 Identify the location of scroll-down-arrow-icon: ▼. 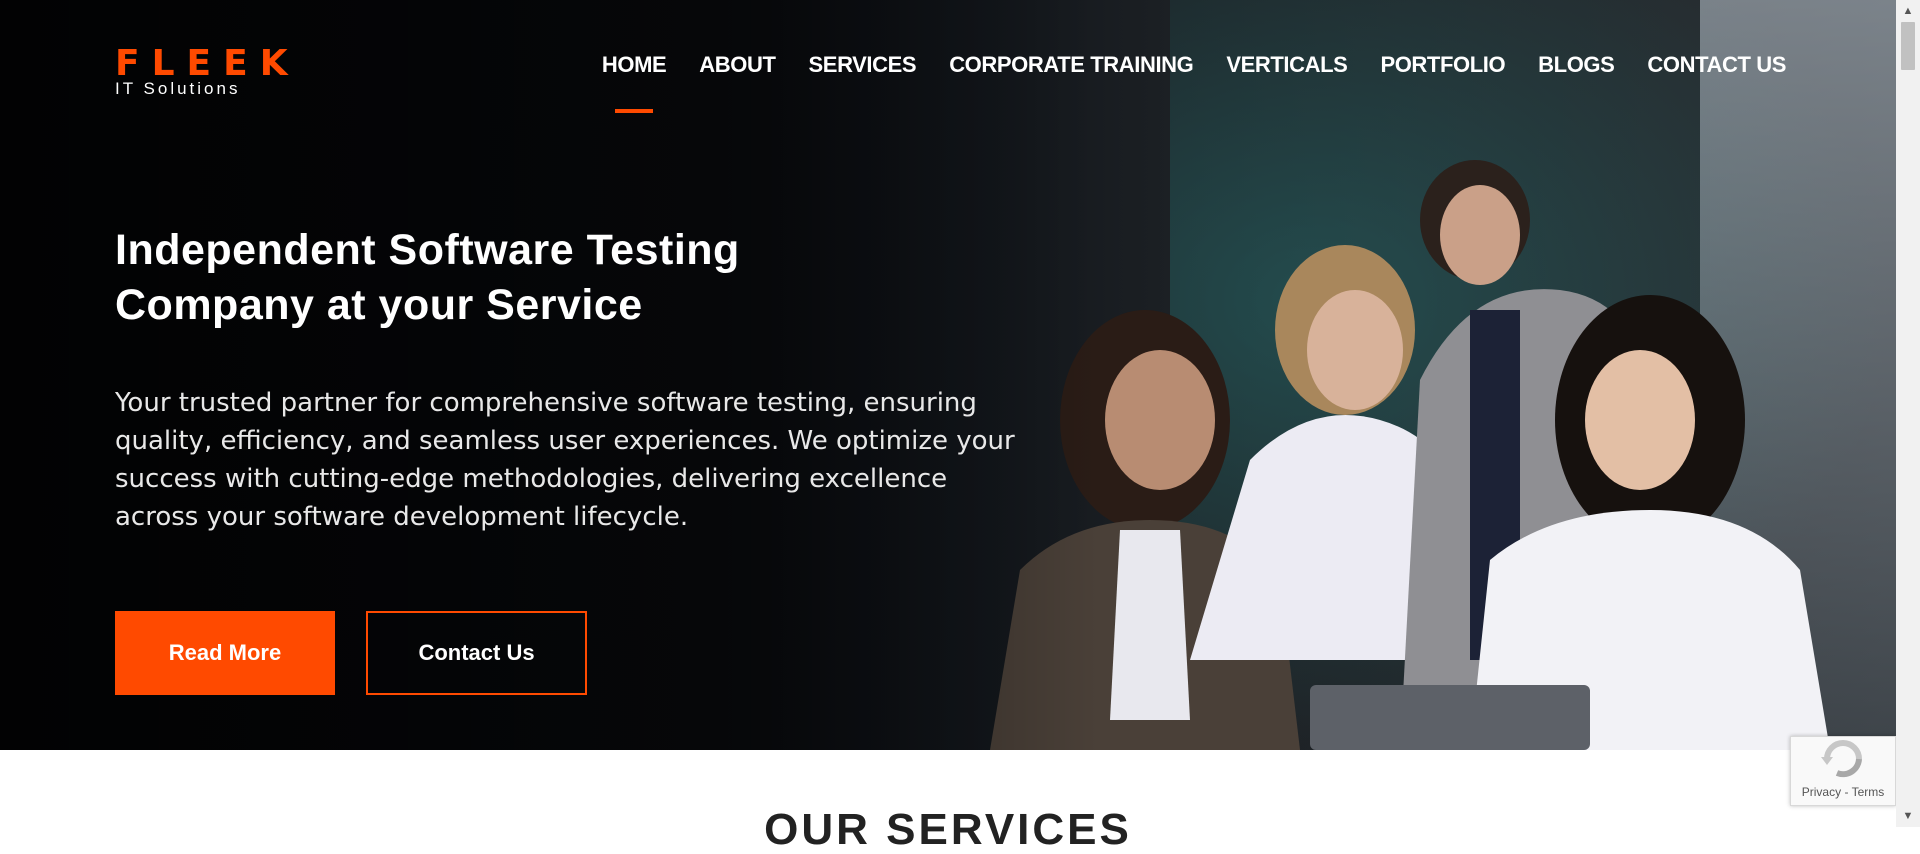
(1908, 816).